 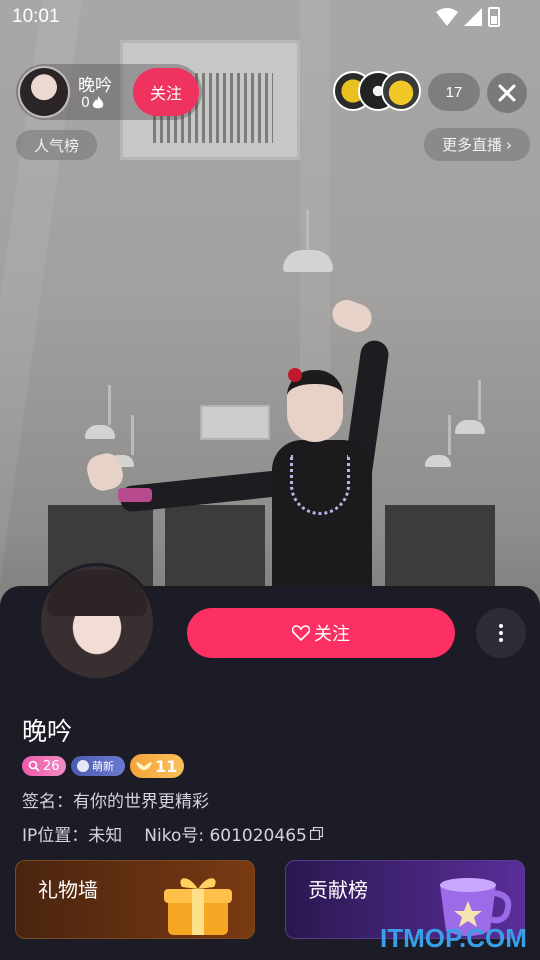 I want to click on dancer-cuff, so click(x=135, y=495).